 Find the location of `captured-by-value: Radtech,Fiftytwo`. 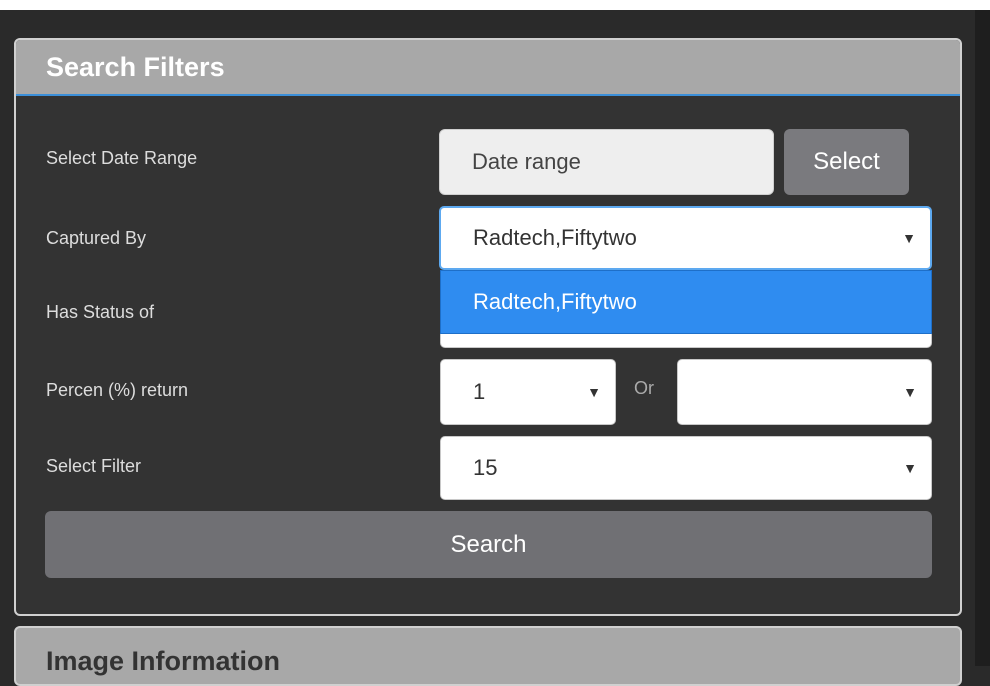

captured-by-value: Radtech,Fiftytwo is located at coordinates (555, 237).